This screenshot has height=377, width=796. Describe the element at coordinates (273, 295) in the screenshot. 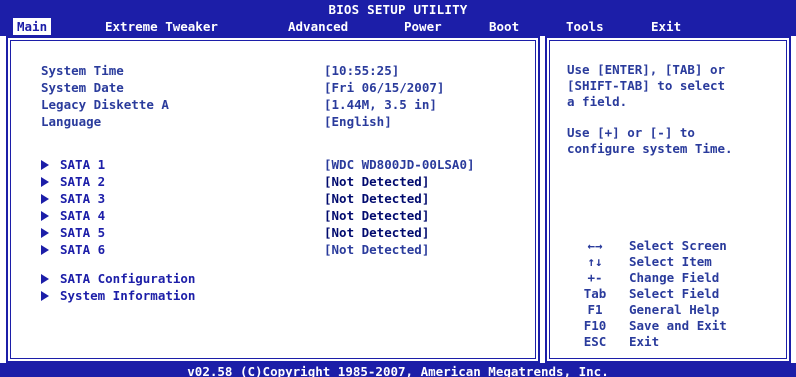

I see `submenu-system-information: System Information` at that location.